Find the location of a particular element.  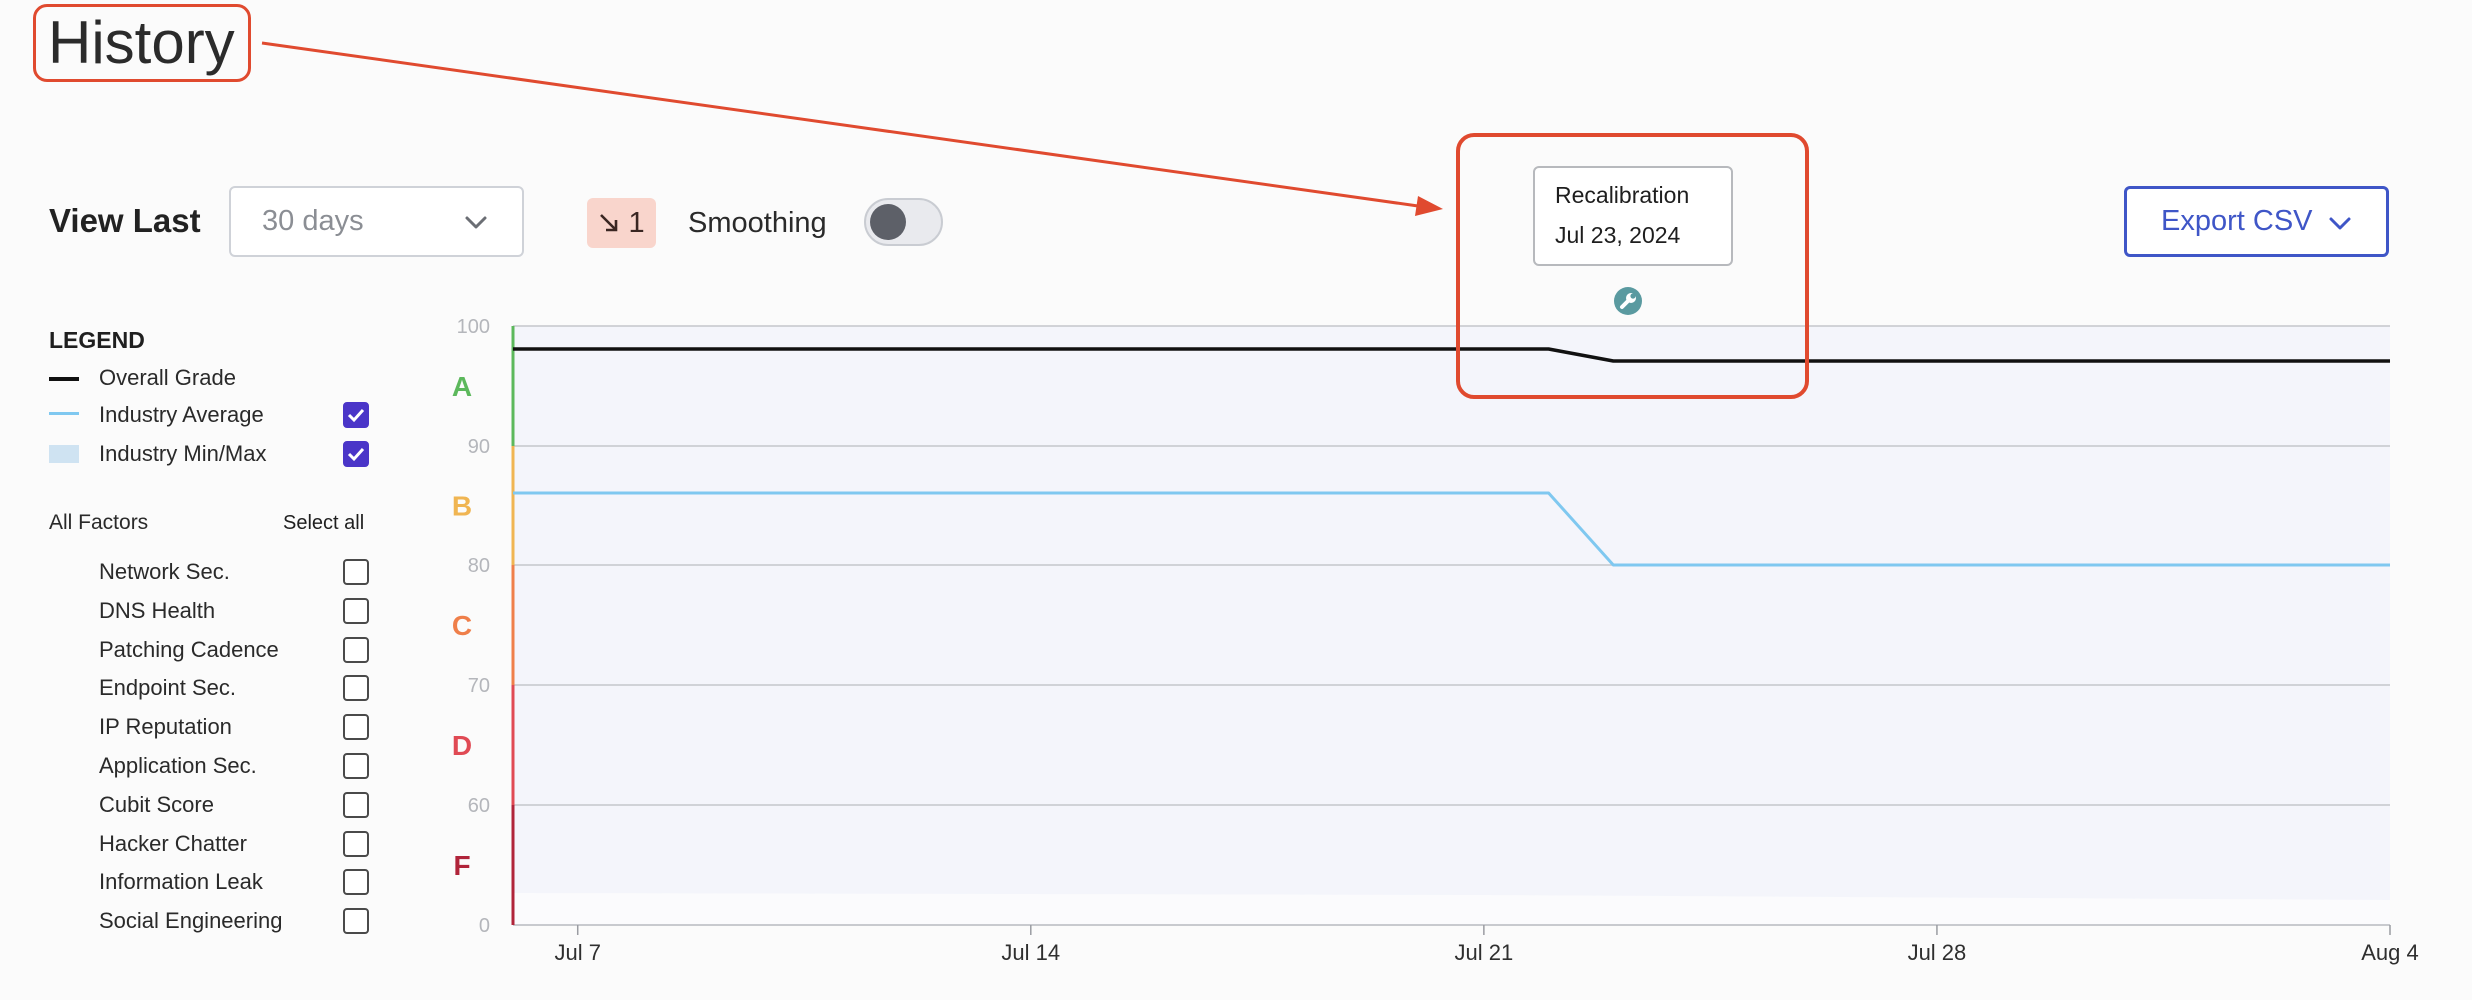

y-tick-label: 60 is located at coordinates (479, 806).